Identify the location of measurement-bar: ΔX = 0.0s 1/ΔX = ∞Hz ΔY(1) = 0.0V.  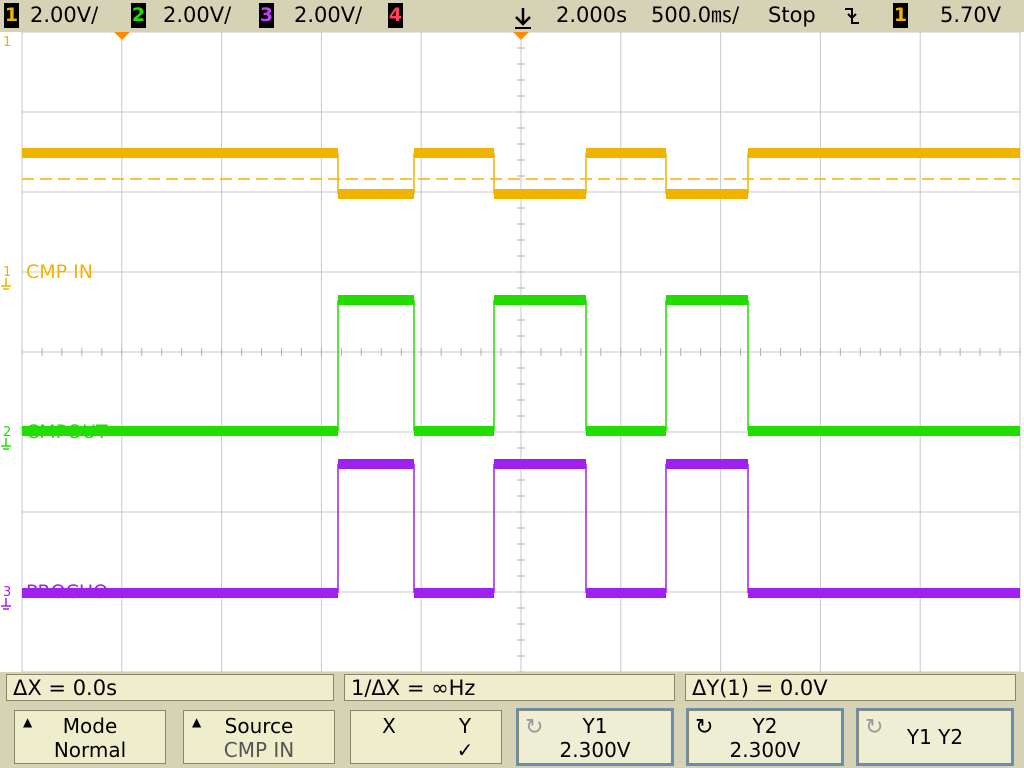
(512, 688).